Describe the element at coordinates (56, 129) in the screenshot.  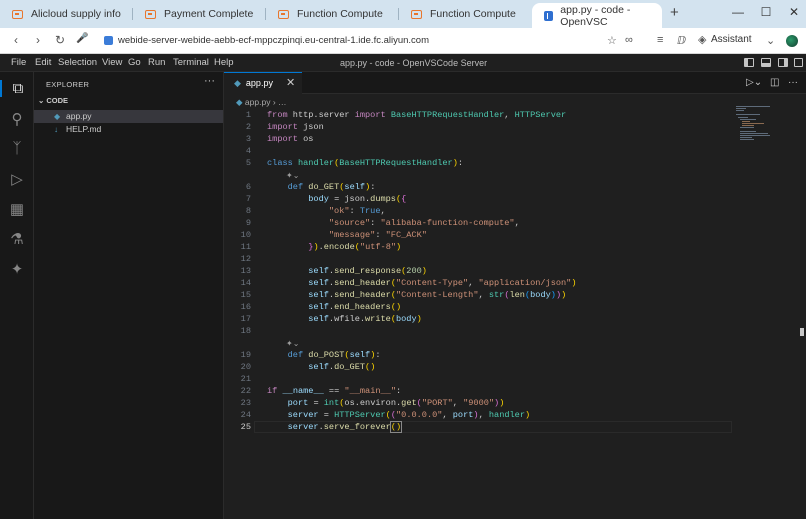
I see `markdown-file-icon: ↓` at that location.